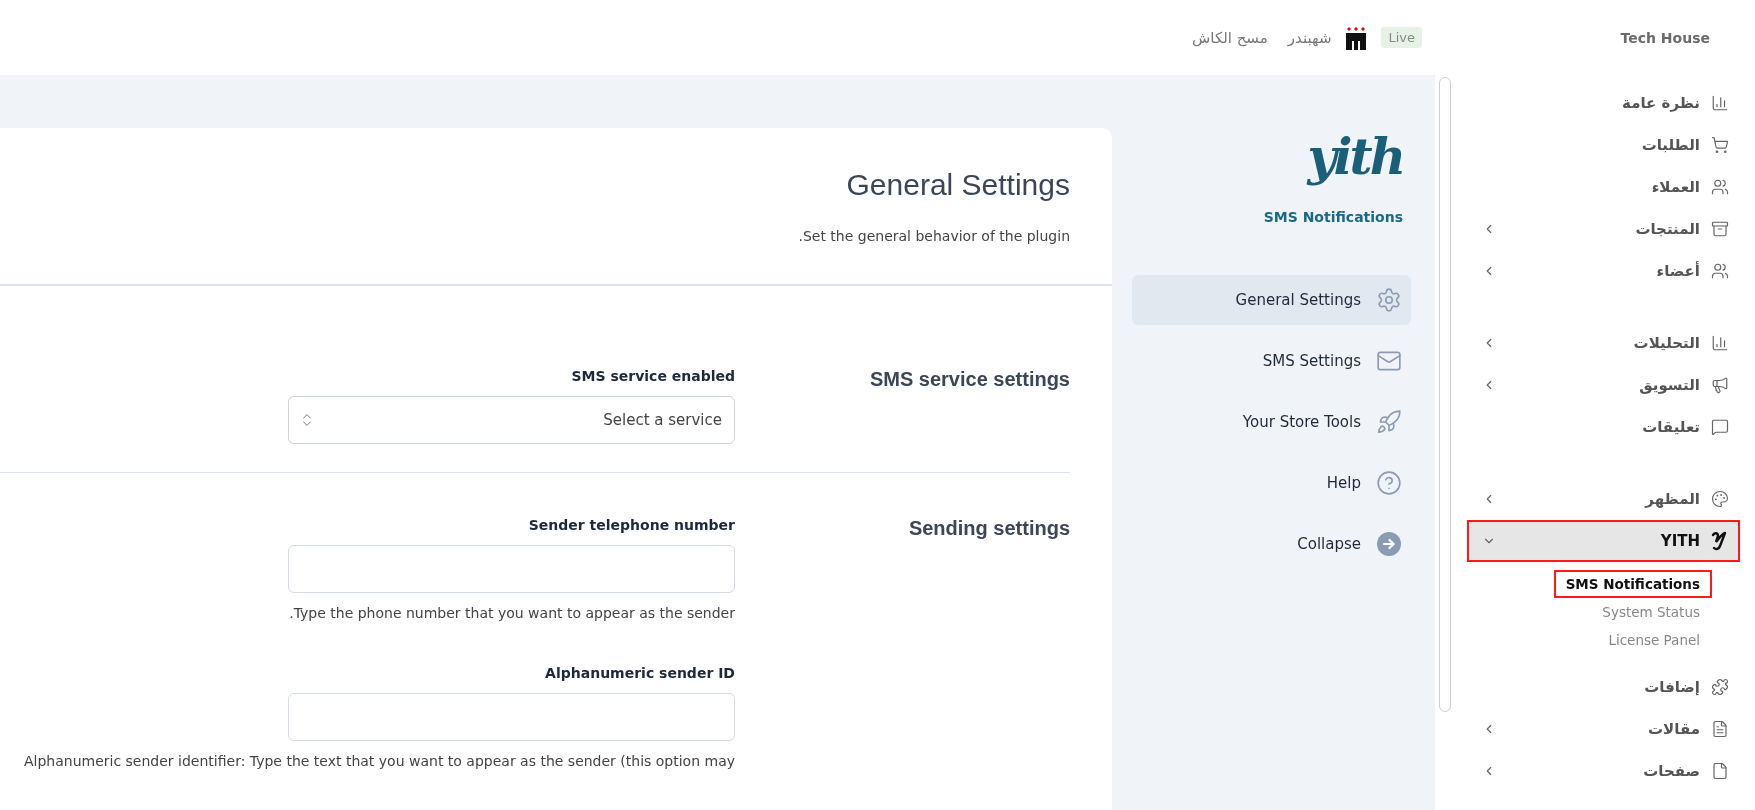 The image size is (1755, 810). What do you see at coordinates (988, 529) in the screenshot?
I see `section-title: Sending settings` at bounding box center [988, 529].